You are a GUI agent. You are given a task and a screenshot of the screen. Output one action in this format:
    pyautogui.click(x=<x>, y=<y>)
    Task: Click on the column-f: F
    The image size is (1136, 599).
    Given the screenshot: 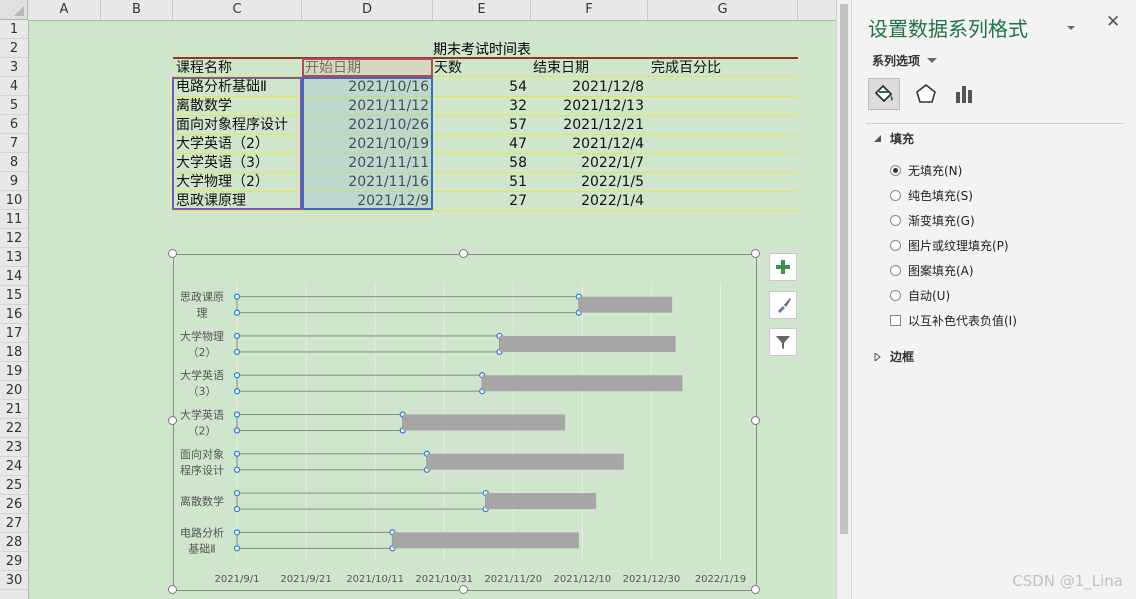 What is the action you would take?
    pyautogui.click(x=589, y=10)
    